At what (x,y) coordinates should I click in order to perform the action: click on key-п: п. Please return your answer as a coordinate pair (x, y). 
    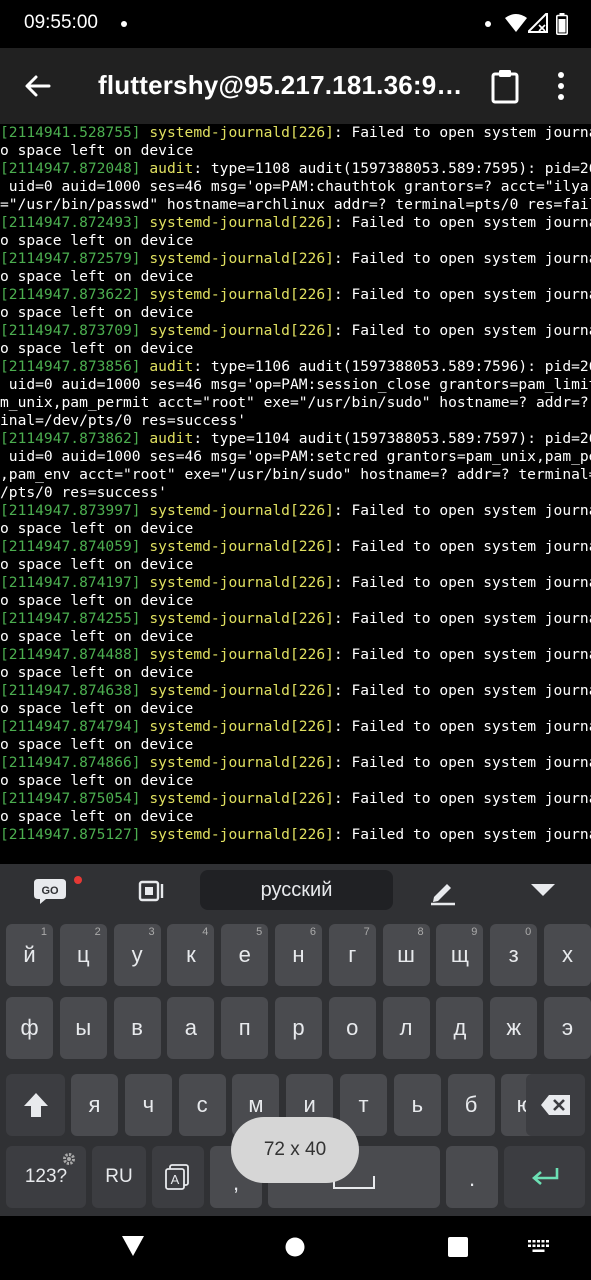
    Looking at the image, I should click on (245, 1028).